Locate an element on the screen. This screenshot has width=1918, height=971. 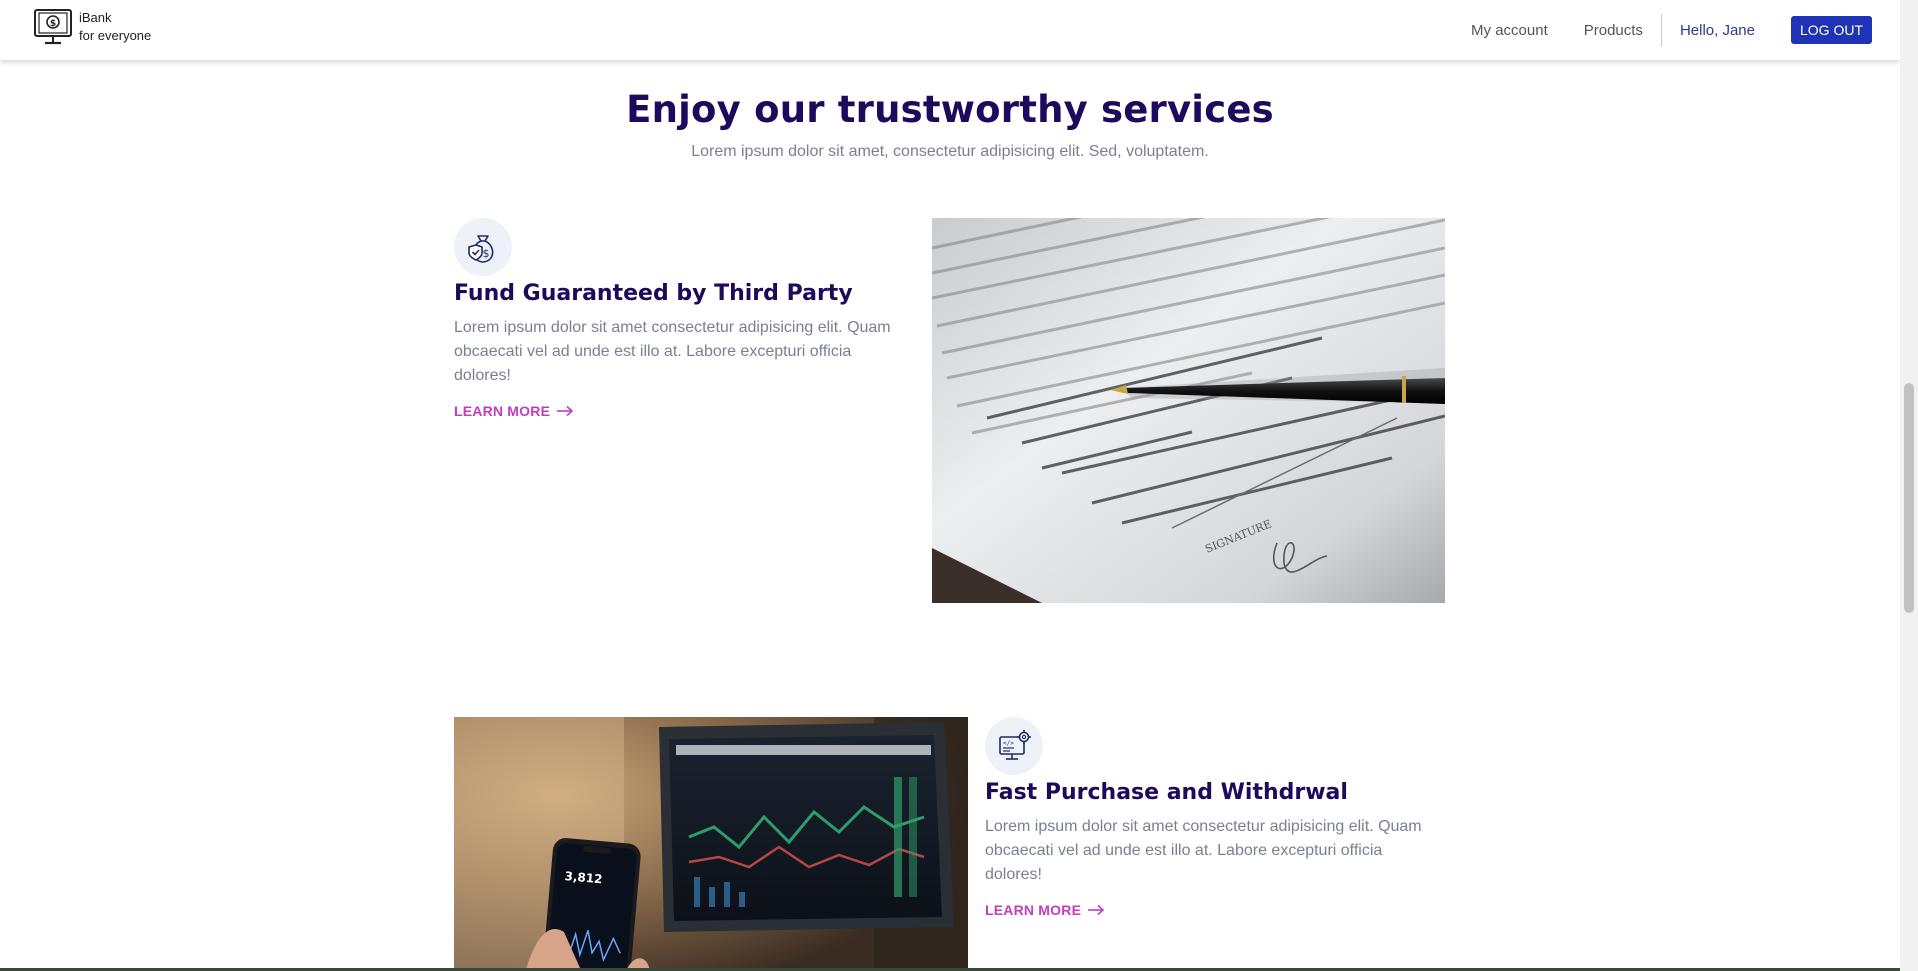
computer-gear-icon: </> is located at coordinates (1014, 746).